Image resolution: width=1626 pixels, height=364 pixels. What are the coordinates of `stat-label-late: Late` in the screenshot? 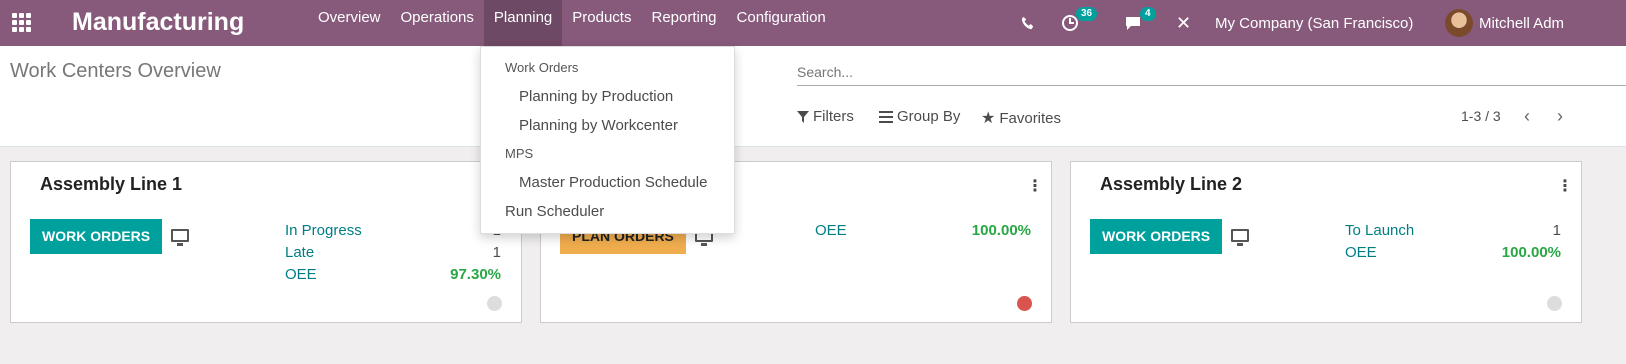 It's located at (299, 252).